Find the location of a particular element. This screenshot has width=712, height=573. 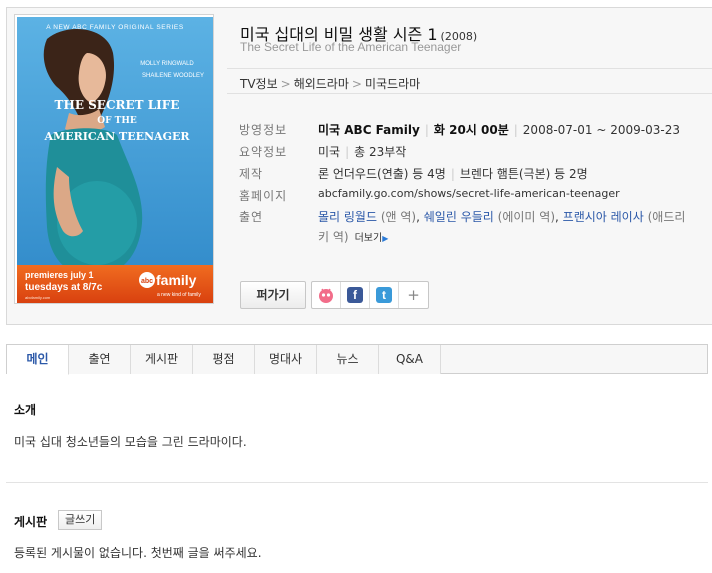

poster-cast-2: SHAILENE WOODLEY is located at coordinates (173, 76).